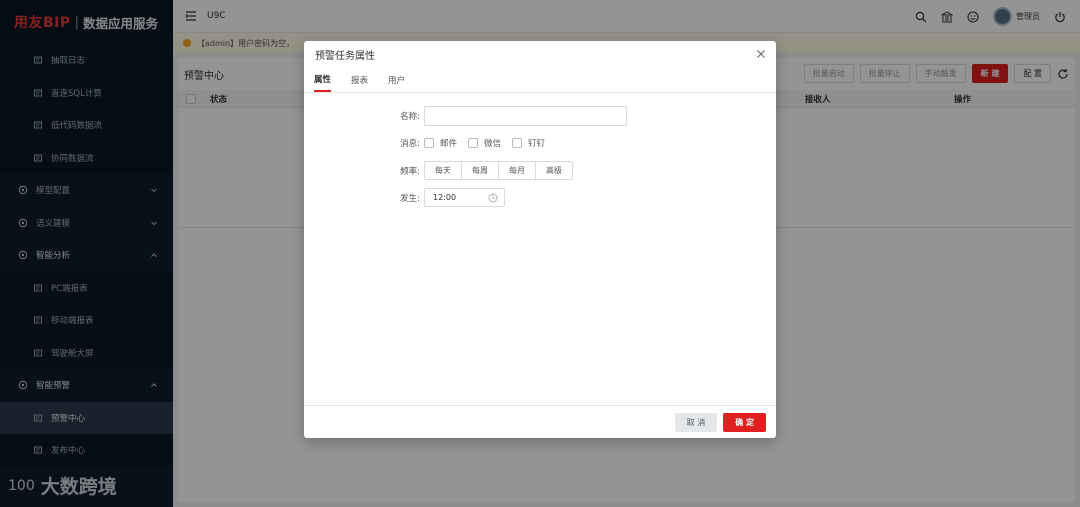 This screenshot has height=507, width=1080. Describe the element at coordinates (445, 197) in the screenshot. I see `time-value: 12:00` at that location.